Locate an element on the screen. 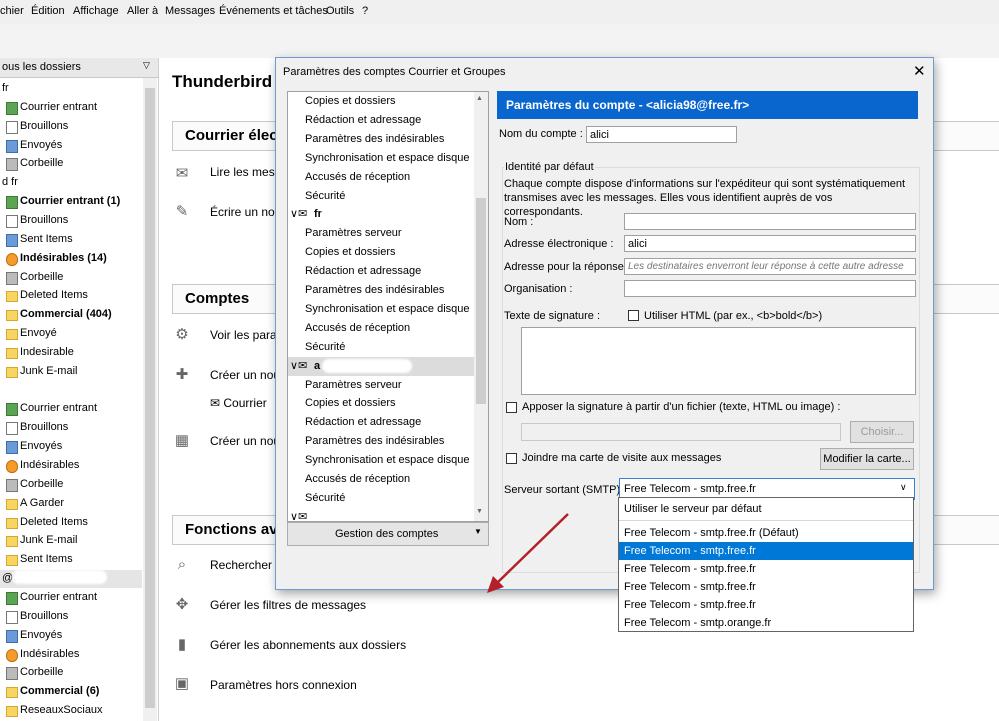  annotation-arrow is located at coordinates (528, 553).